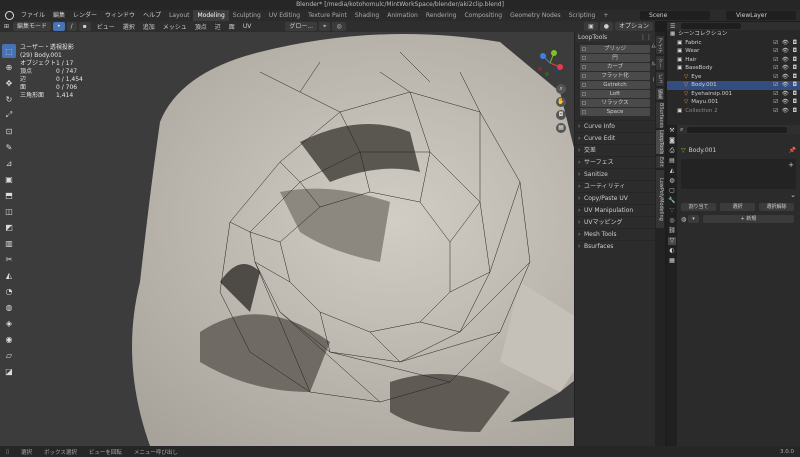  What do you see at coordinates (605, 15) in the screenshot?
I see `add-workspace-button: +` at bounding box center [605, 15].